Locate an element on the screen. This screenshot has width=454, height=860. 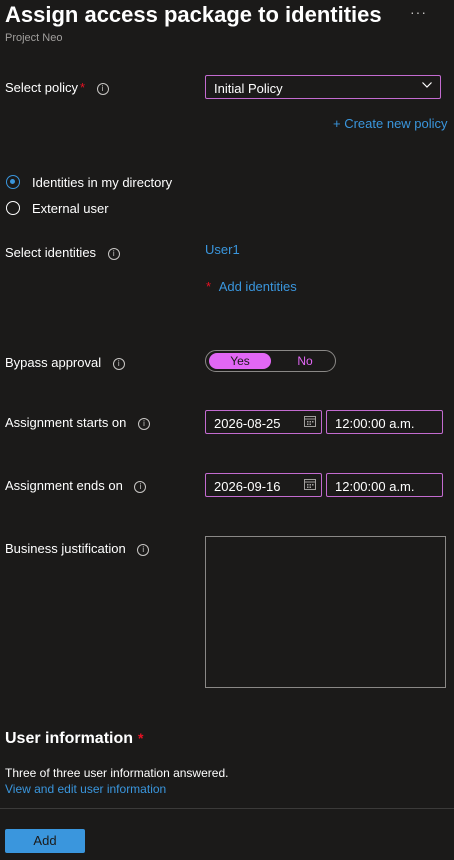
create-new-policy-link: + Create new policy is located at coordinates (390, 123).